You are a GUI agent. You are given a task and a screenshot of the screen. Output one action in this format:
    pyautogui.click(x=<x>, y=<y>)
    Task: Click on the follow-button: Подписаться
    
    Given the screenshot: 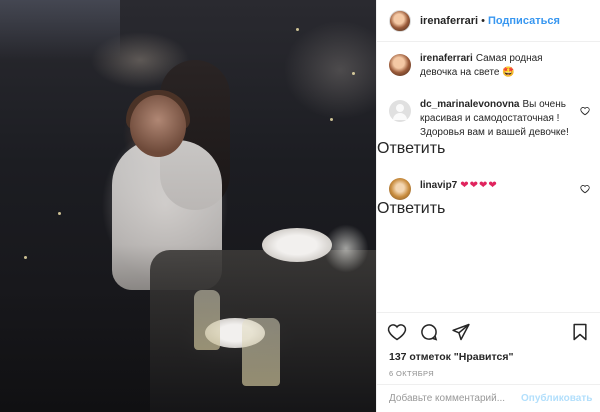 What is the action you would take?
    pyautogui.click(x=524, y=21)
    